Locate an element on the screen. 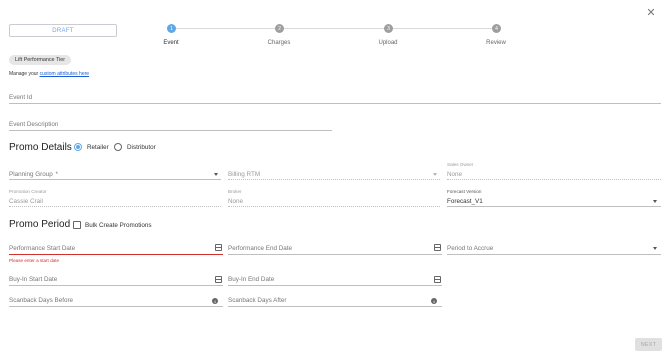 This screenshot has width=670, height=357. broker-label: Broker is located at coordinates (235, 191).